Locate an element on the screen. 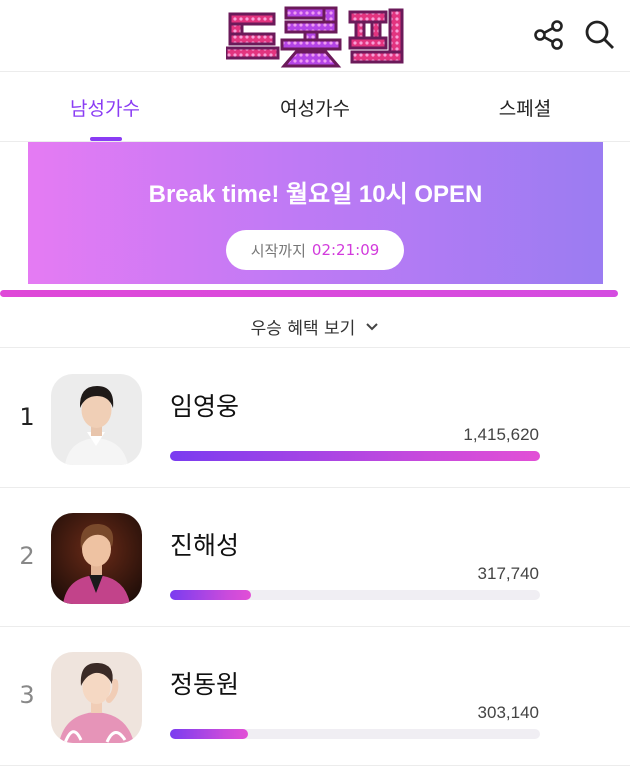 The height and width of the screenshot is (767, 630). banner-progress-bar is located at coordinates (309, 293).